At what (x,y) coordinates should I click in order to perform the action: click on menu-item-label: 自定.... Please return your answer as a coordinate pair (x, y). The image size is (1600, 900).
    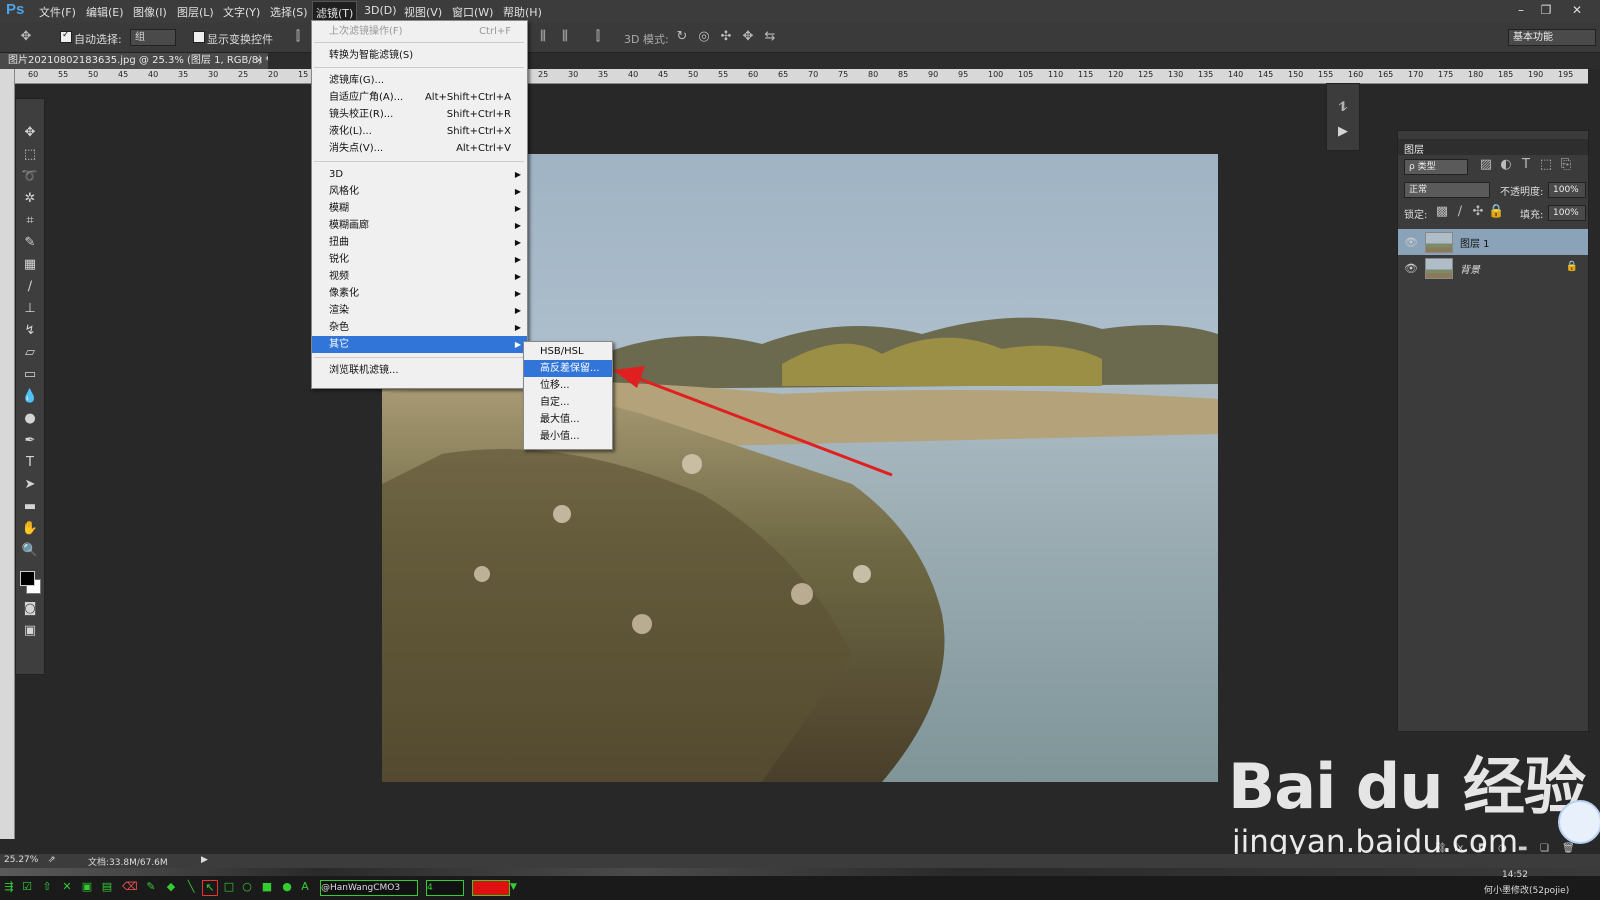
    Looking at the image, I should click on (555, 402).